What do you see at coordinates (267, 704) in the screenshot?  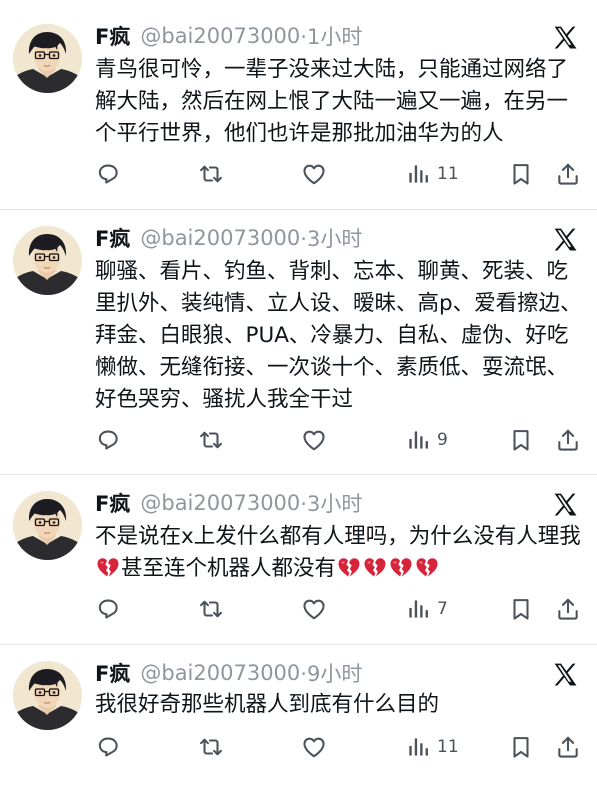 I see `tweet-text: 我很好奇那些机器人到底有什么目的` at bounding box center [267, 704].